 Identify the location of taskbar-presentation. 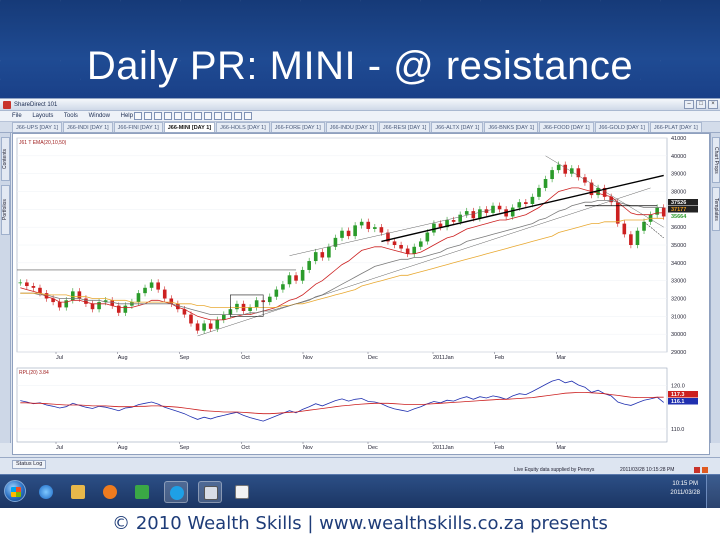
(242, 492).